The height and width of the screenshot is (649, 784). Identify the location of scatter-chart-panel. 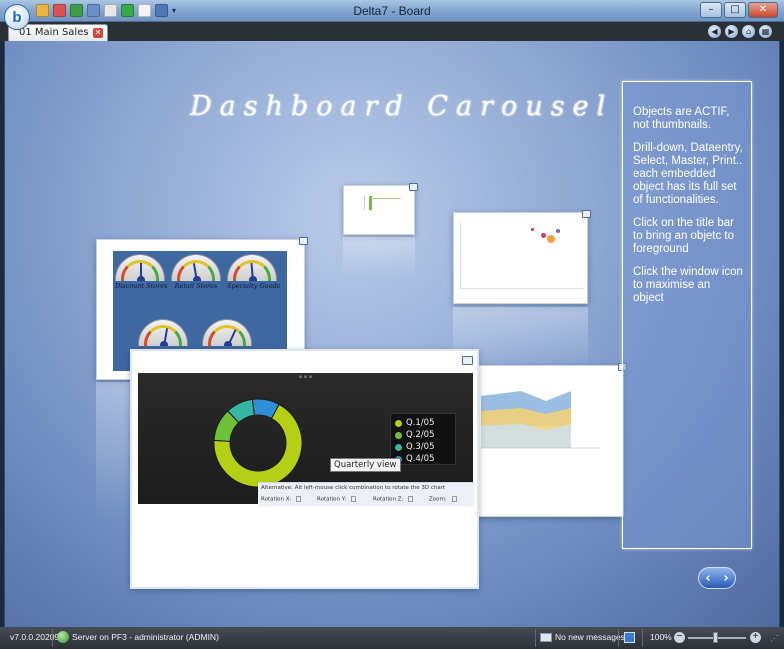
(522, 257).